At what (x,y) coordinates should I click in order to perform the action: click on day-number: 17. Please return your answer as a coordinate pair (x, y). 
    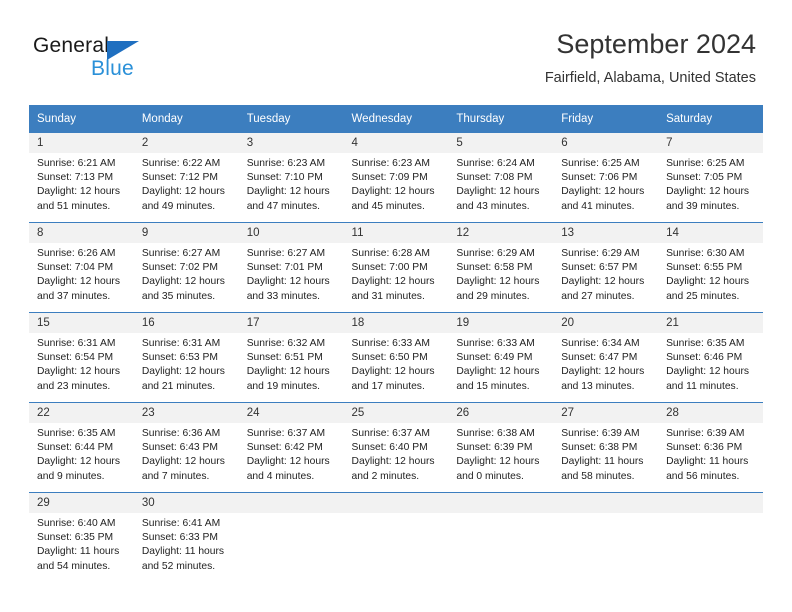
    Looking at the image, I should click on (291, 323).